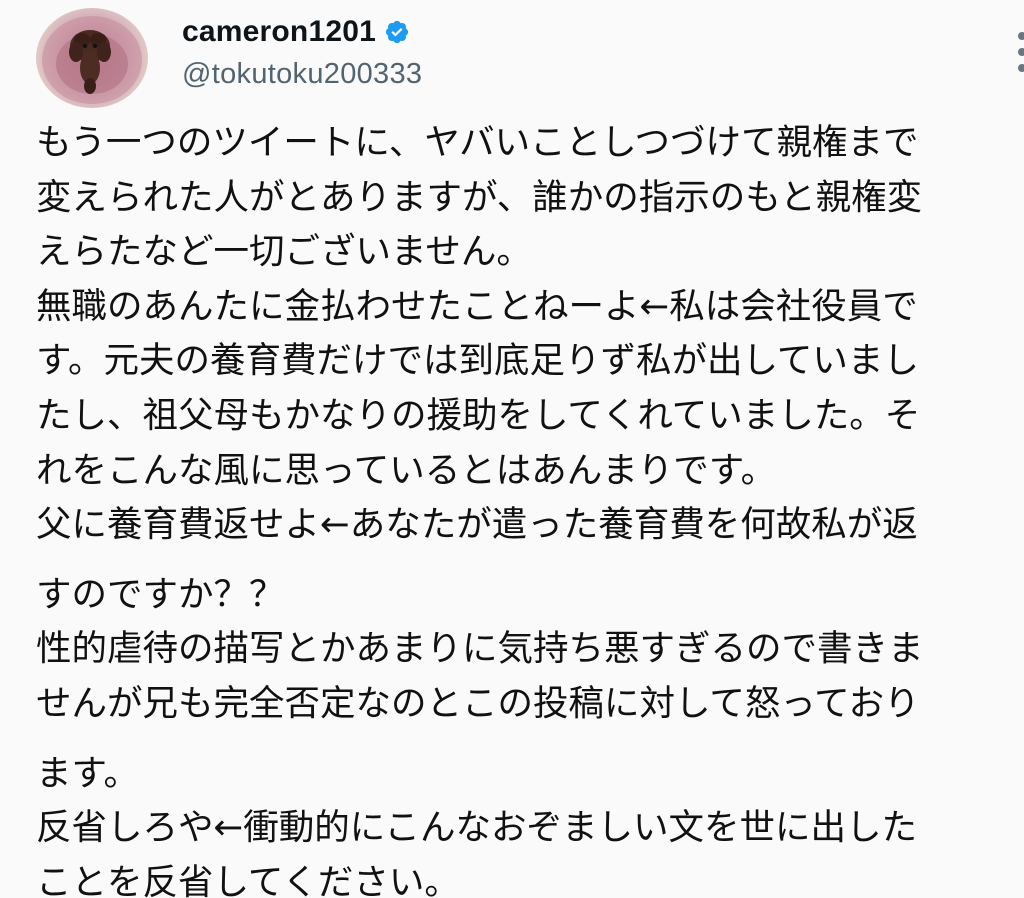 The height and width of the screenshot is (898, 1024). I want to click on user-handle: @tokutoku200333, so click(582, 74).